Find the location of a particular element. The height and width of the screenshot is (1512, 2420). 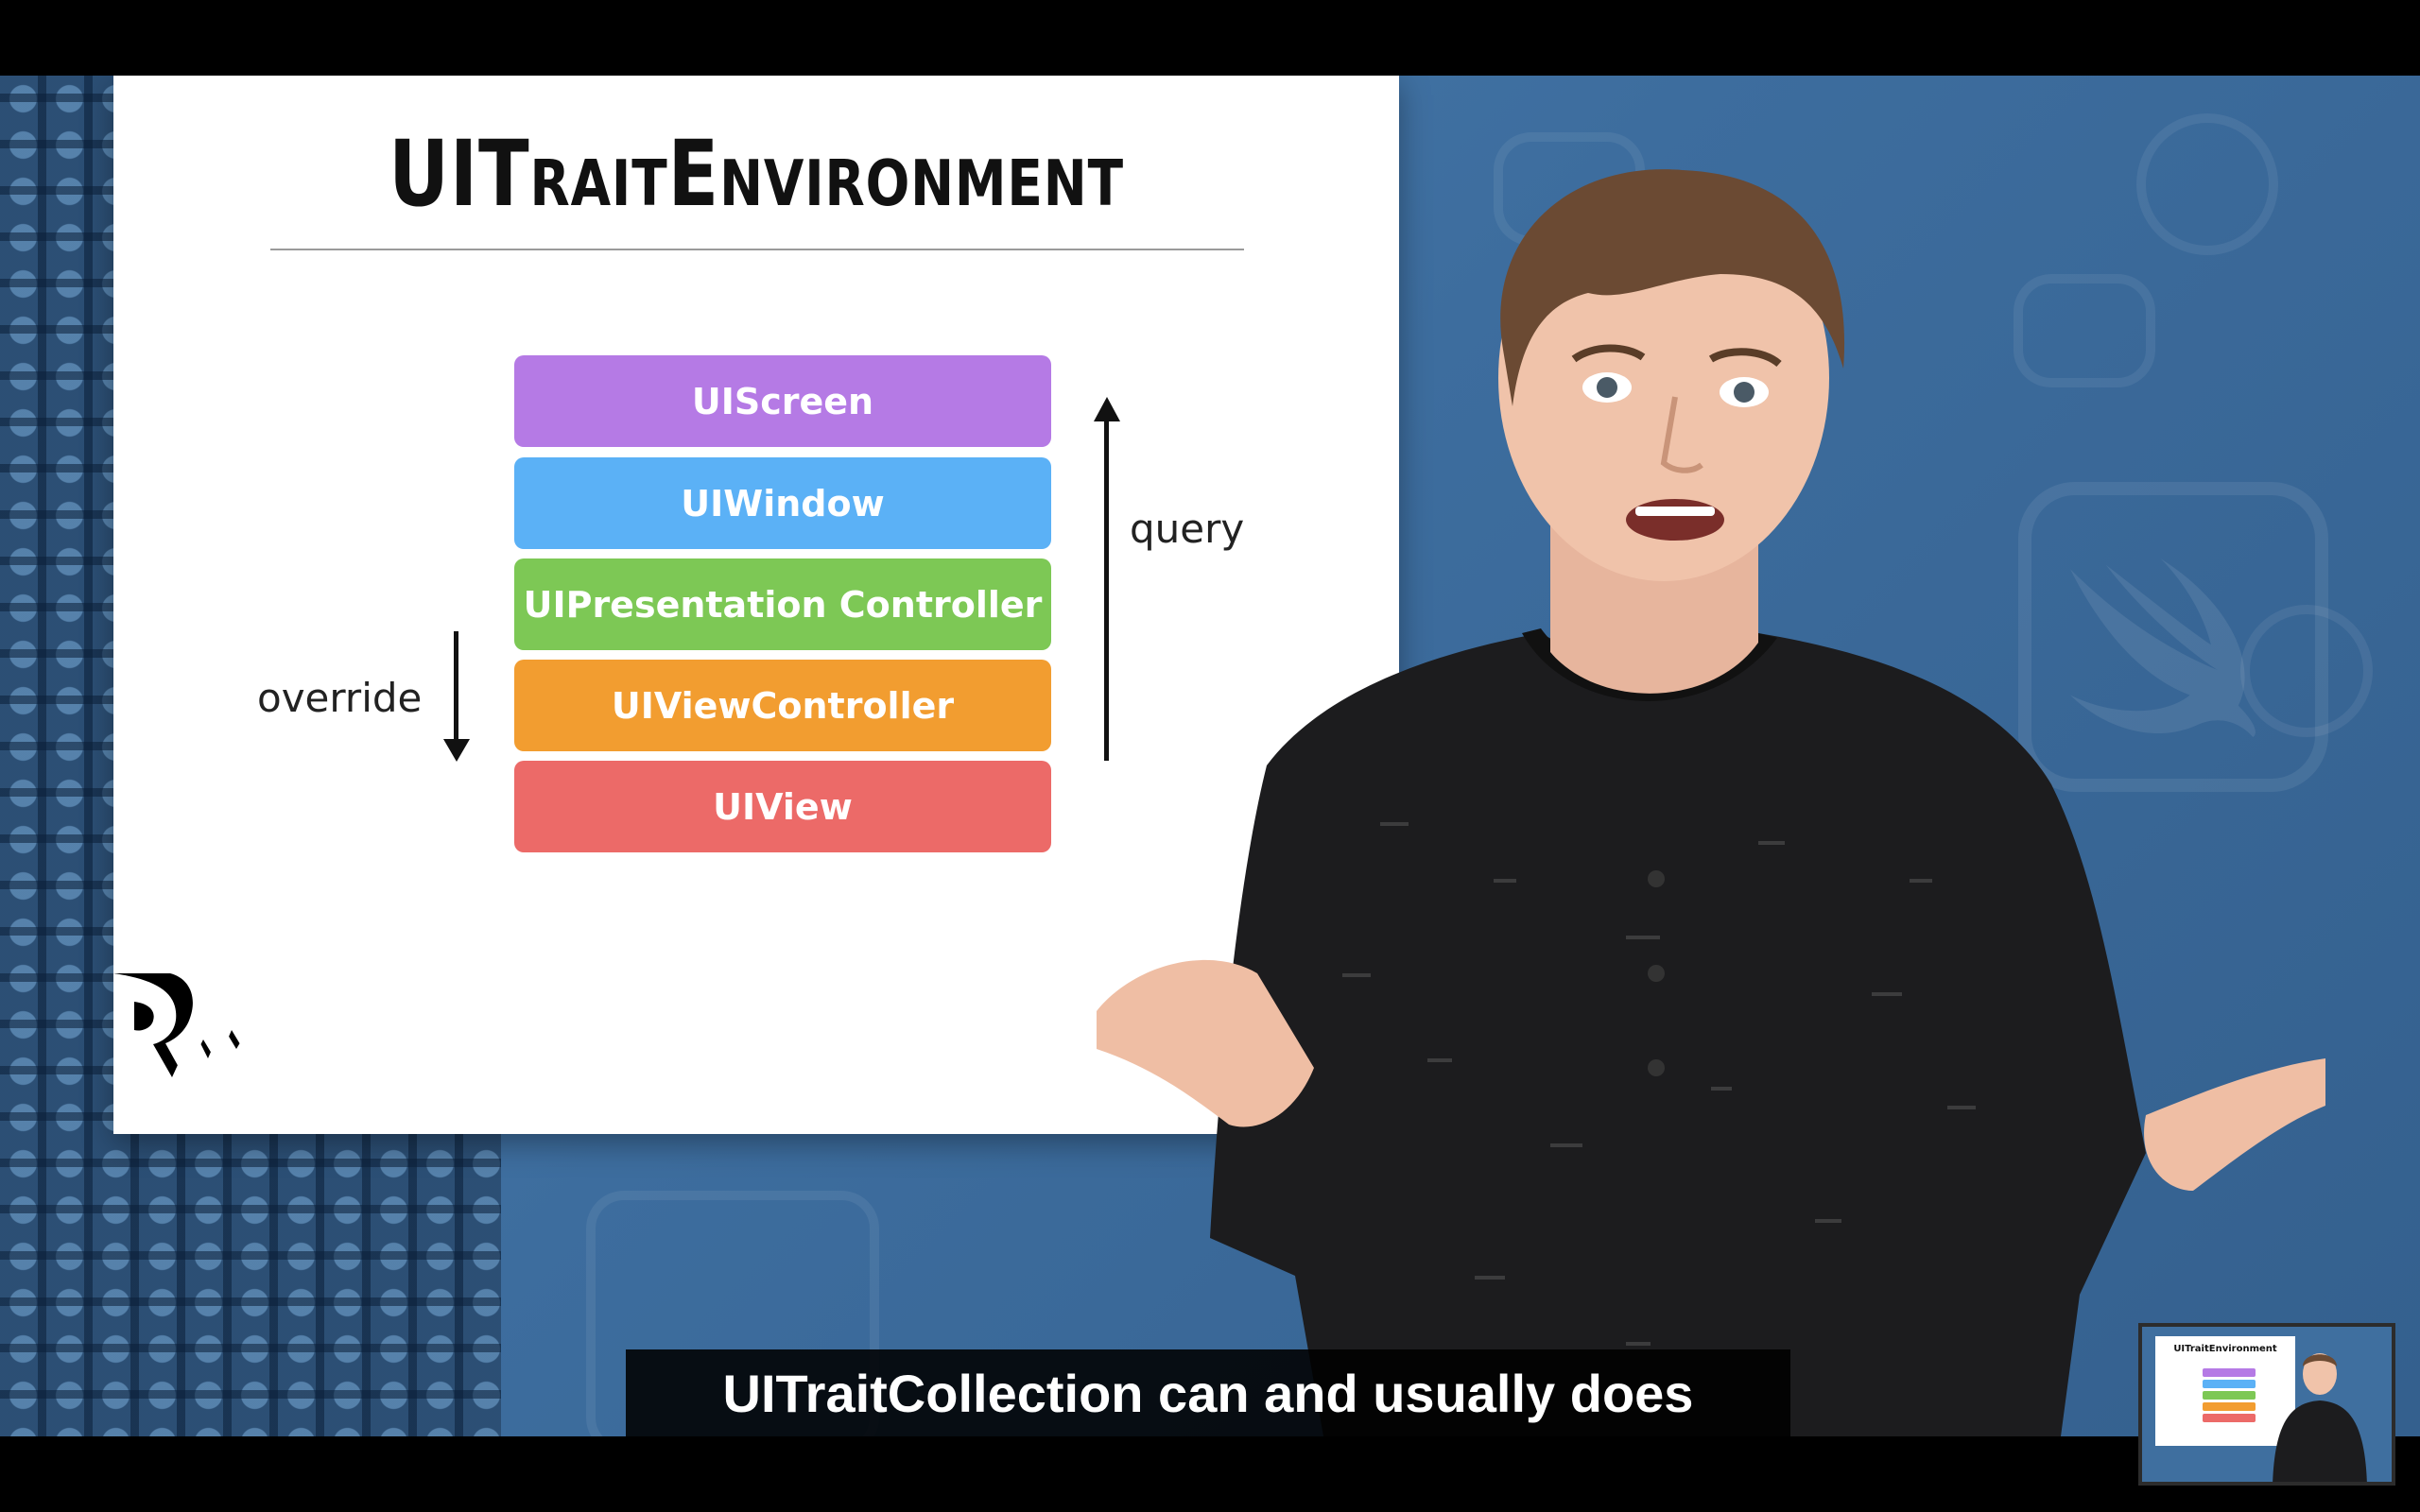

subtitle-caption: UITraitCollection can and usually does is located at coordinates (1208, 1392).